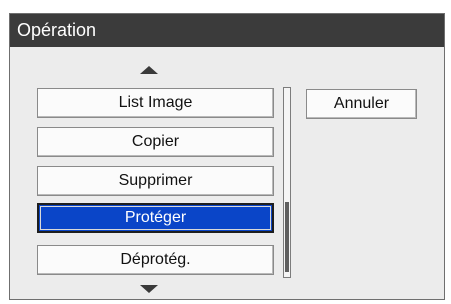  What do you see at coordinates (149, 289) in the screenshot?
I see `scroll-down-icon` at bounding box center [149, 289].